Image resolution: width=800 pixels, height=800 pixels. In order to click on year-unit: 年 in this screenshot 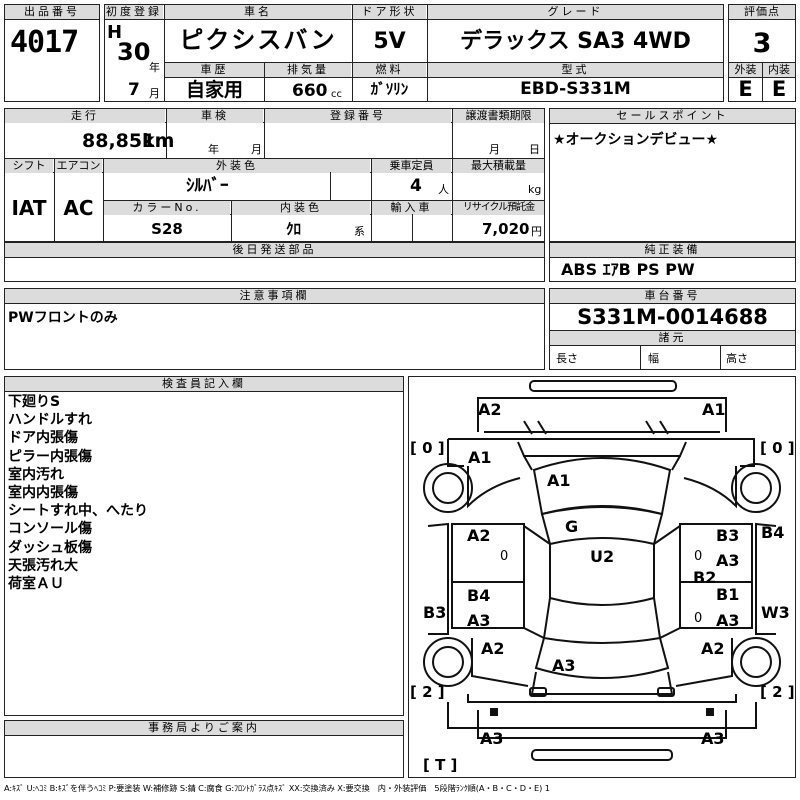, I will do `click(154, 67)`.